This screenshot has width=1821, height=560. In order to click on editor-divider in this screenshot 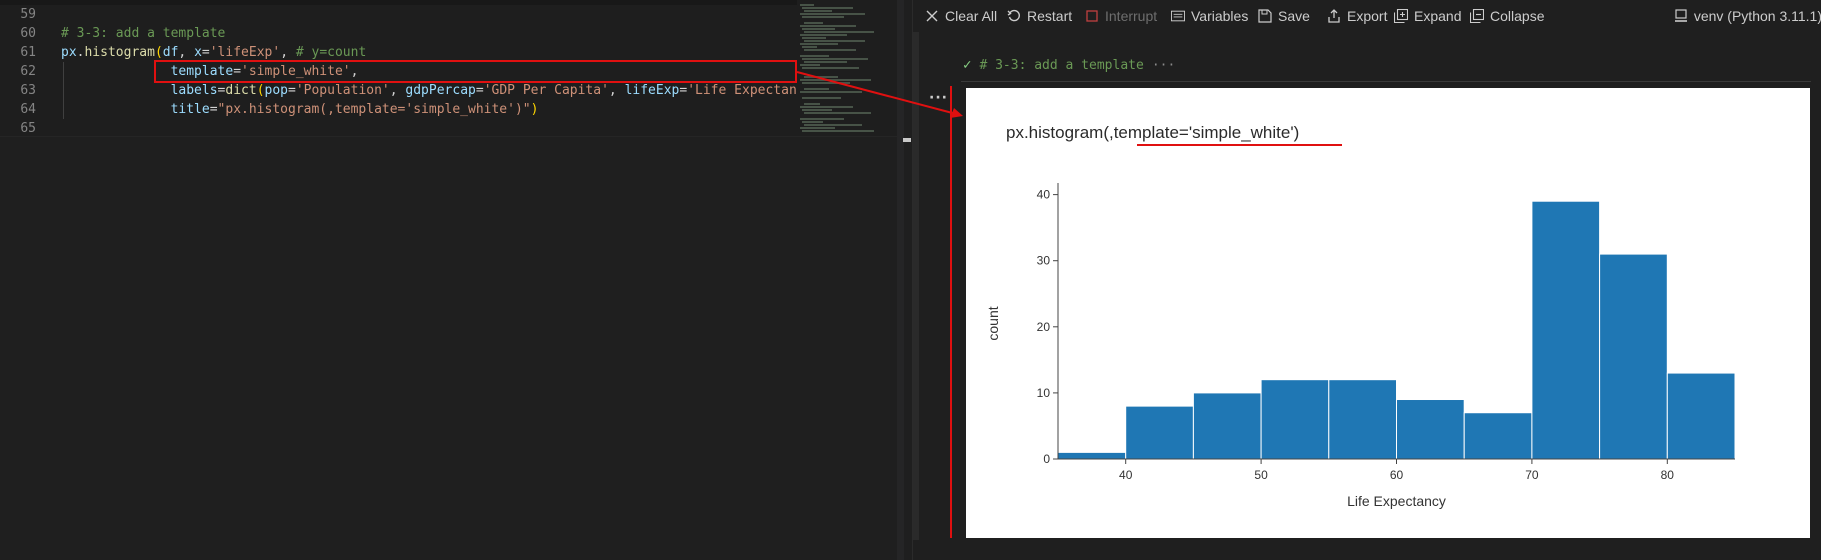, I will do `click(448, 136)`.